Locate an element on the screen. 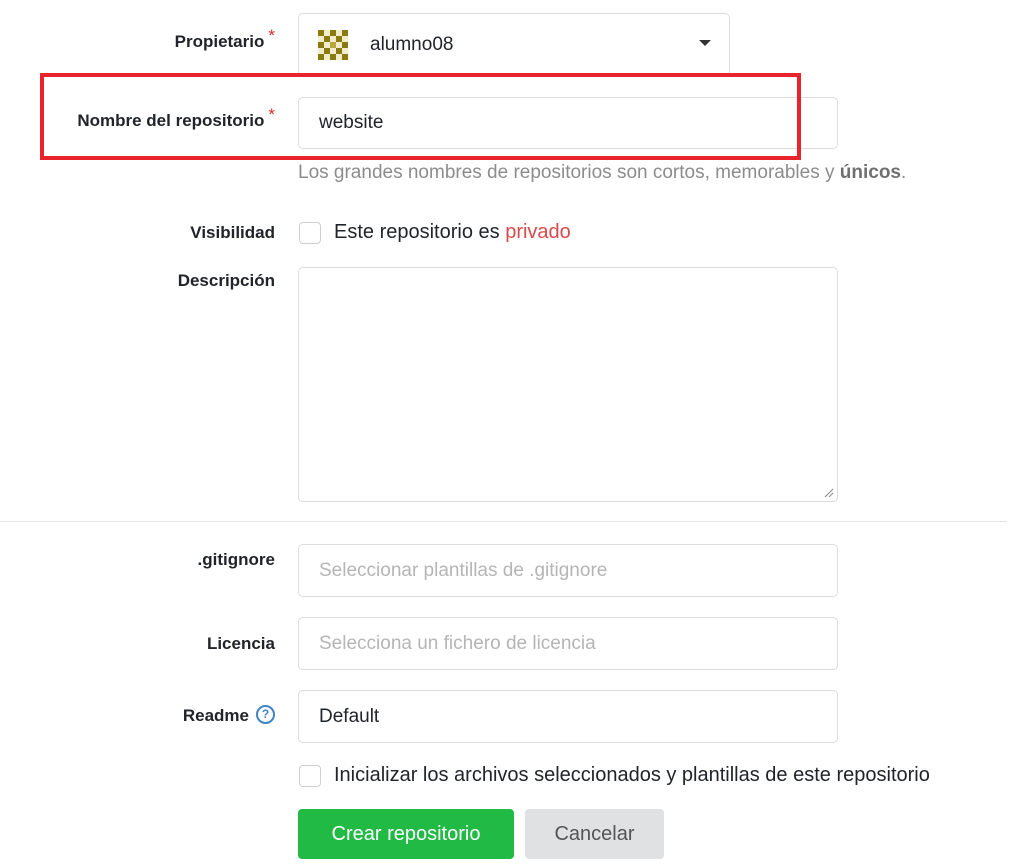 This screenshot has width=1009, height=868. private-checkbox-label: Este repositorio es privado is located at coordinates (452, 232).